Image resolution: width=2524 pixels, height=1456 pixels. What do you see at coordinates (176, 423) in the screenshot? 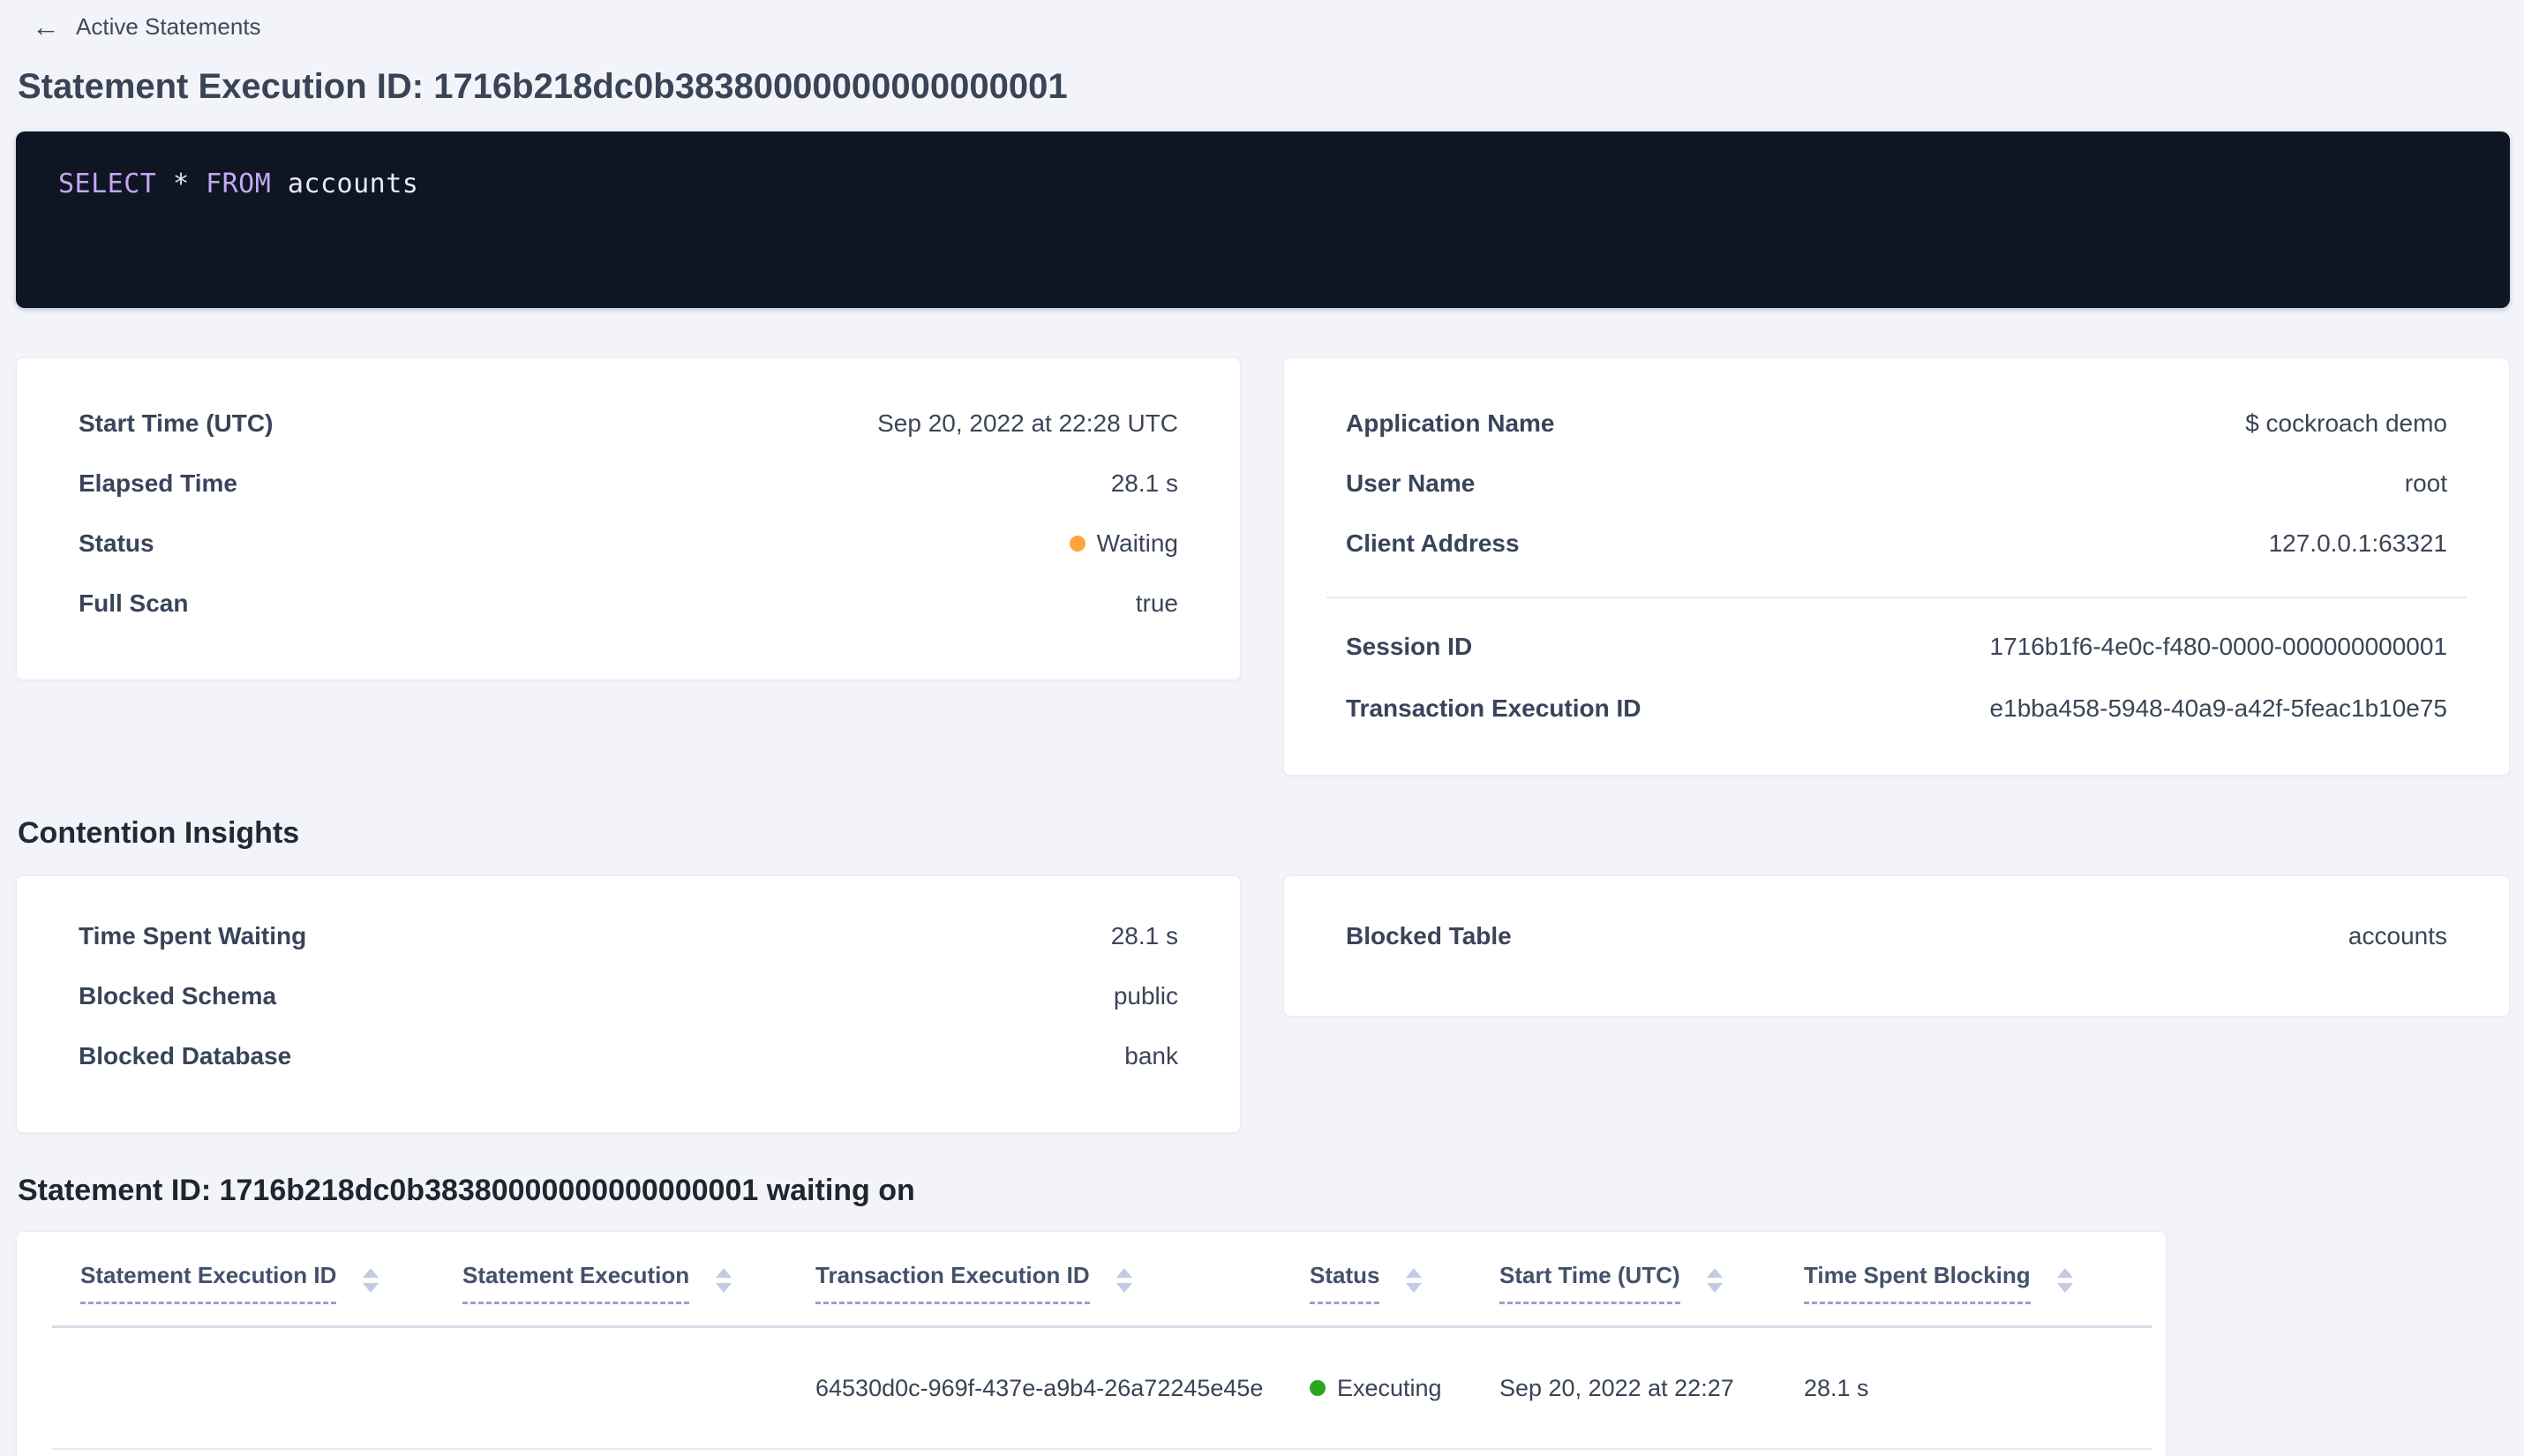
I see `start-time-label: Start Time (UTC)` at bounding box center [176, 423].